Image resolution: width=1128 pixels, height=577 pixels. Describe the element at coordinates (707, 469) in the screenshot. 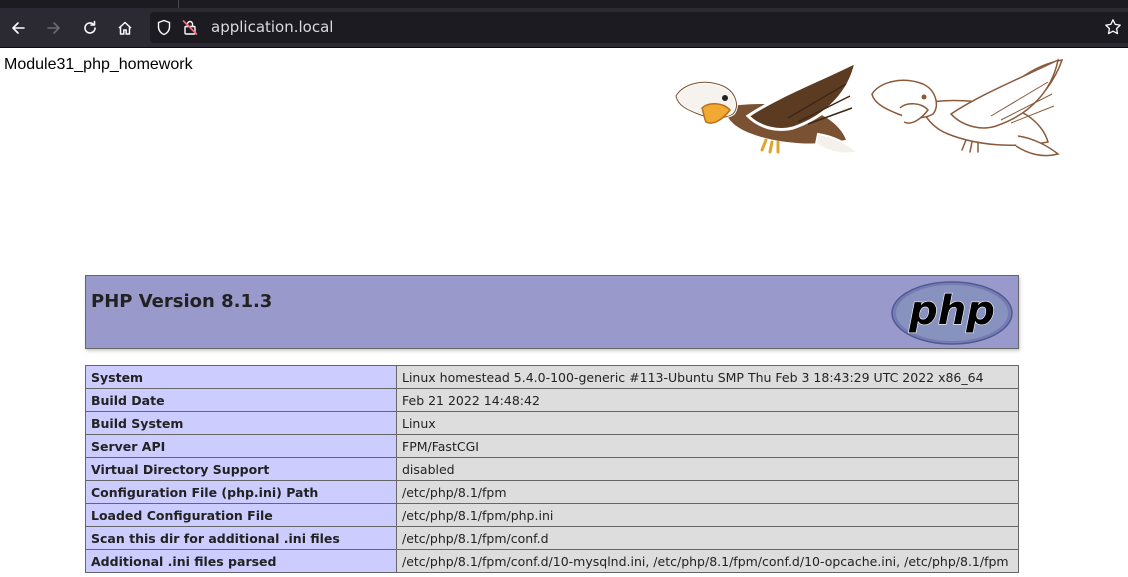

I see `info-value: disabled` at that location.